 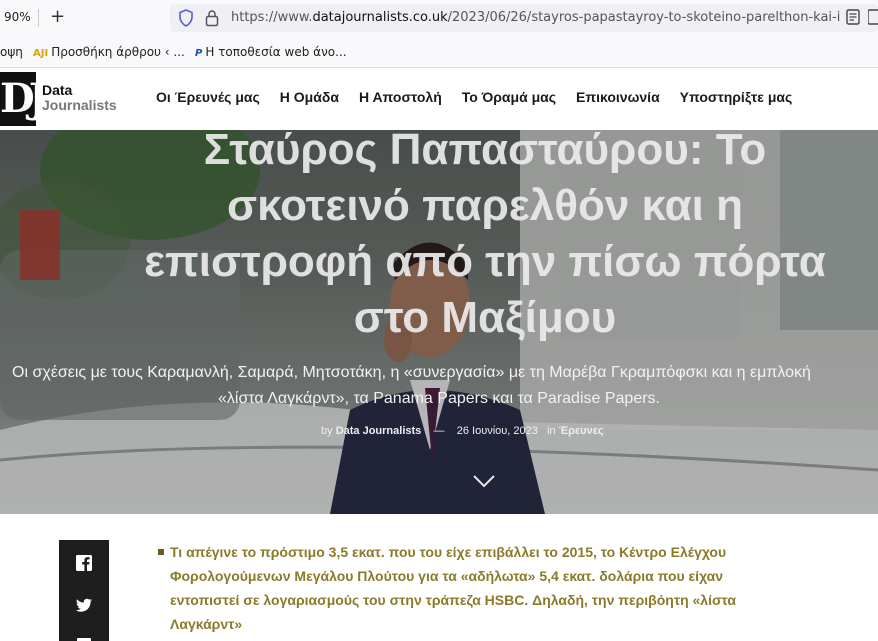 I want to click on bookmark-star-icon, so click(x=873, y=17).